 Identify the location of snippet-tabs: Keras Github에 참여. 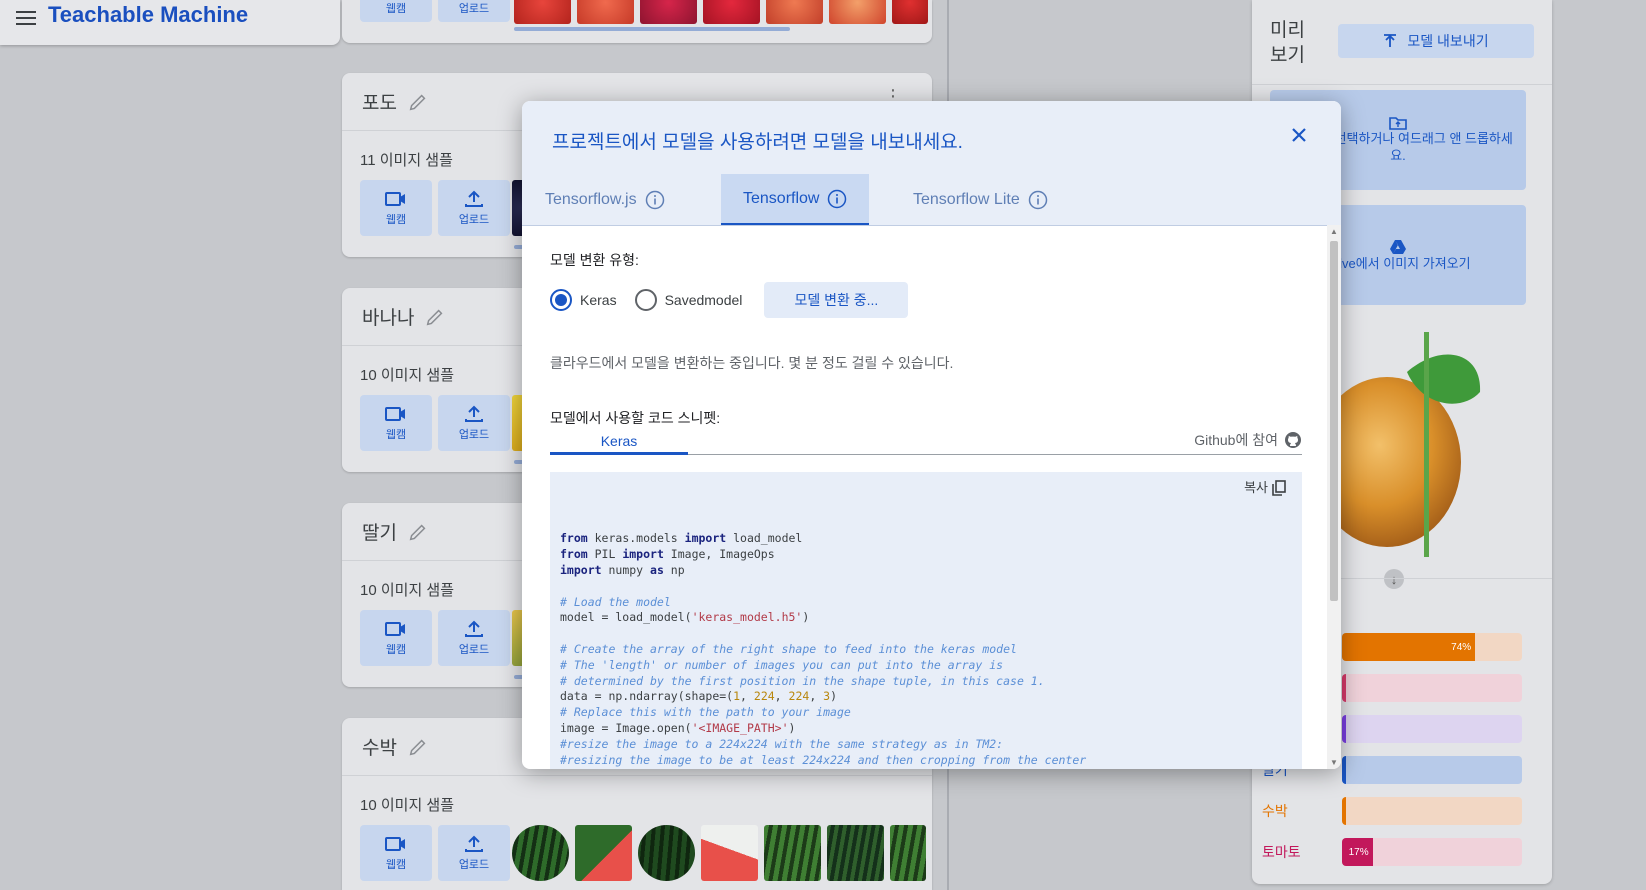
(926, 442).